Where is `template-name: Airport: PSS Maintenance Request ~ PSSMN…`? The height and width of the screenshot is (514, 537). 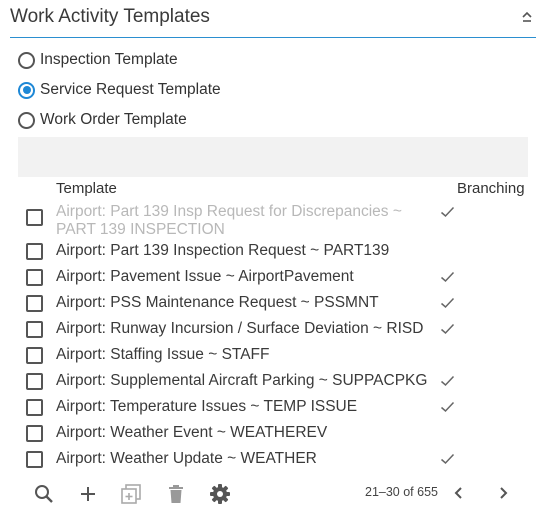 template-name: Airport: PSS Maintenance Request ~ PSSMN… is located at coordinates (217, 302).